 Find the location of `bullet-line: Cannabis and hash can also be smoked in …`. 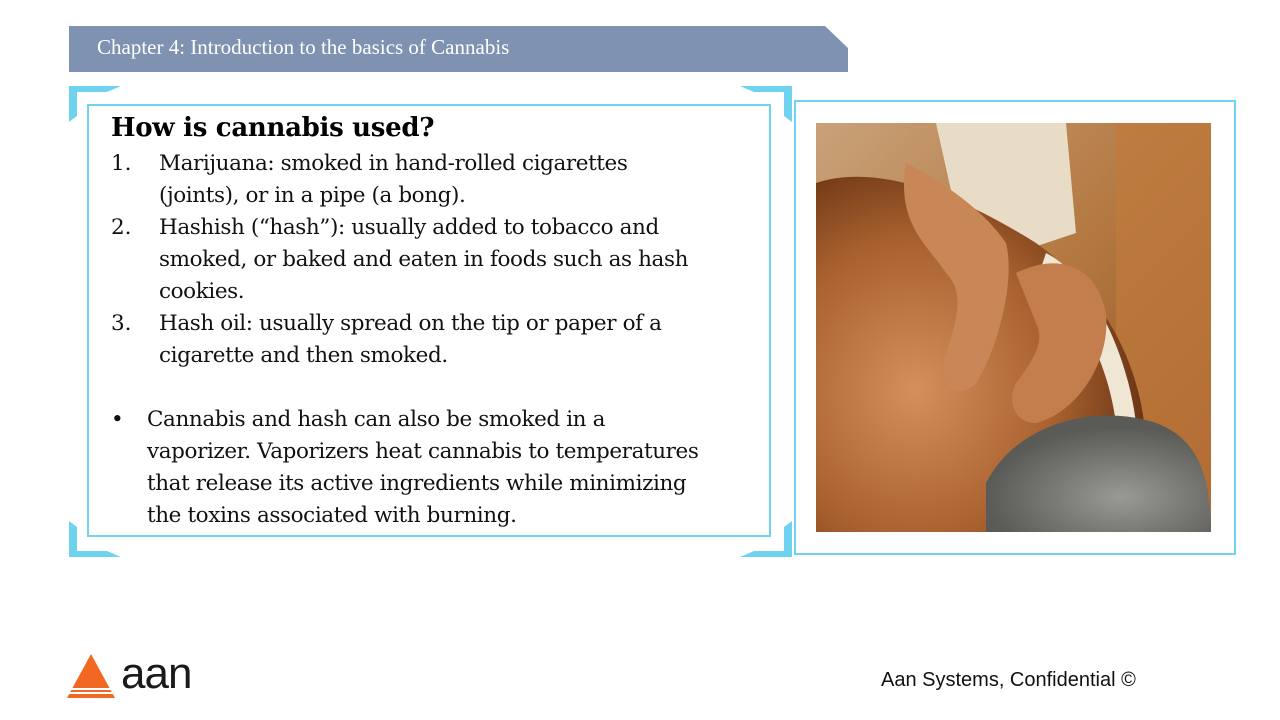

bullet-line: Cannabis and hash can also be smoked in … is located at coordinates (376, 419).